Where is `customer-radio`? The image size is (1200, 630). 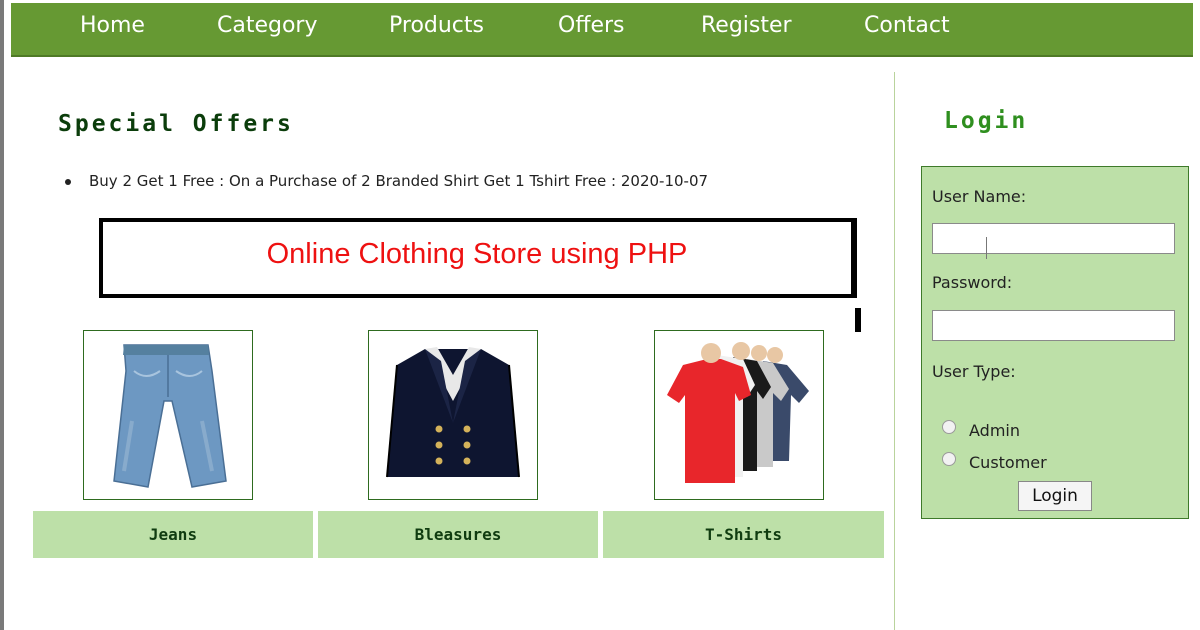
customer-radio is located at coordinates (949, 459).